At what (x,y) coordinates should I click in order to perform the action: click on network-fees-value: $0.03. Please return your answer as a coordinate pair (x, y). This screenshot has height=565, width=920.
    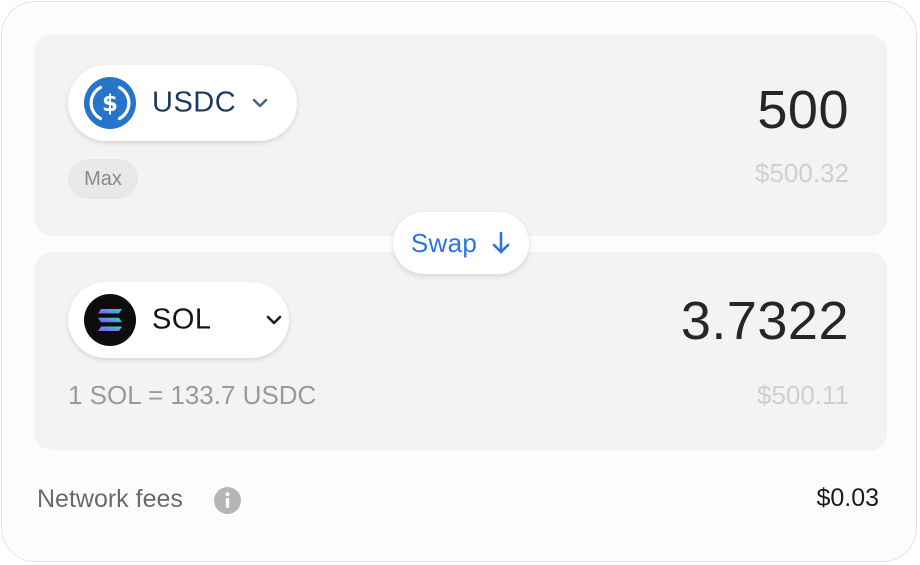
    Looking at the image, I should click on (847, 498).